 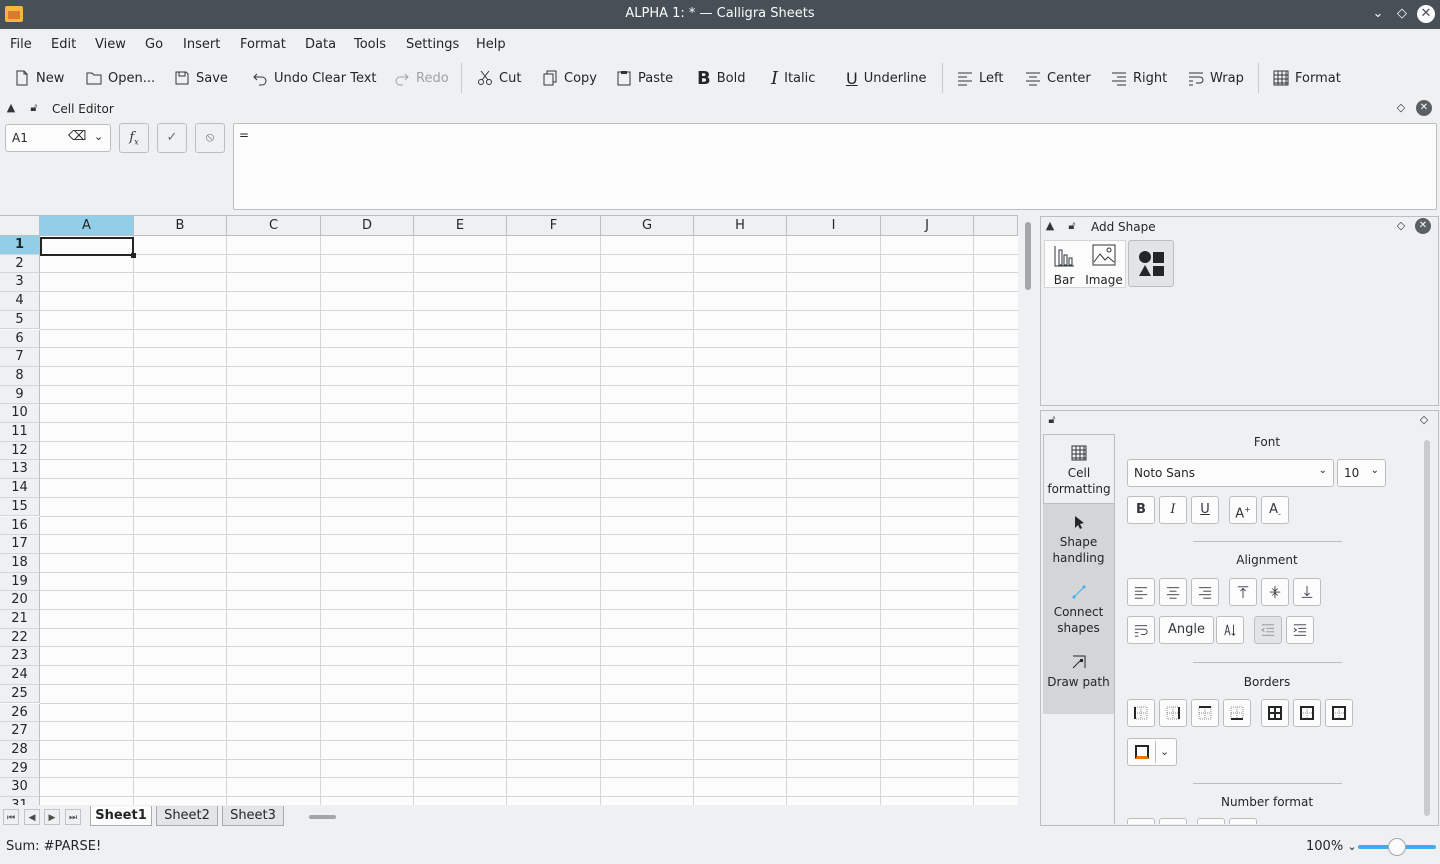 I want to click on zoom-select: 100% ⌄, so click(x=1331, y=846).